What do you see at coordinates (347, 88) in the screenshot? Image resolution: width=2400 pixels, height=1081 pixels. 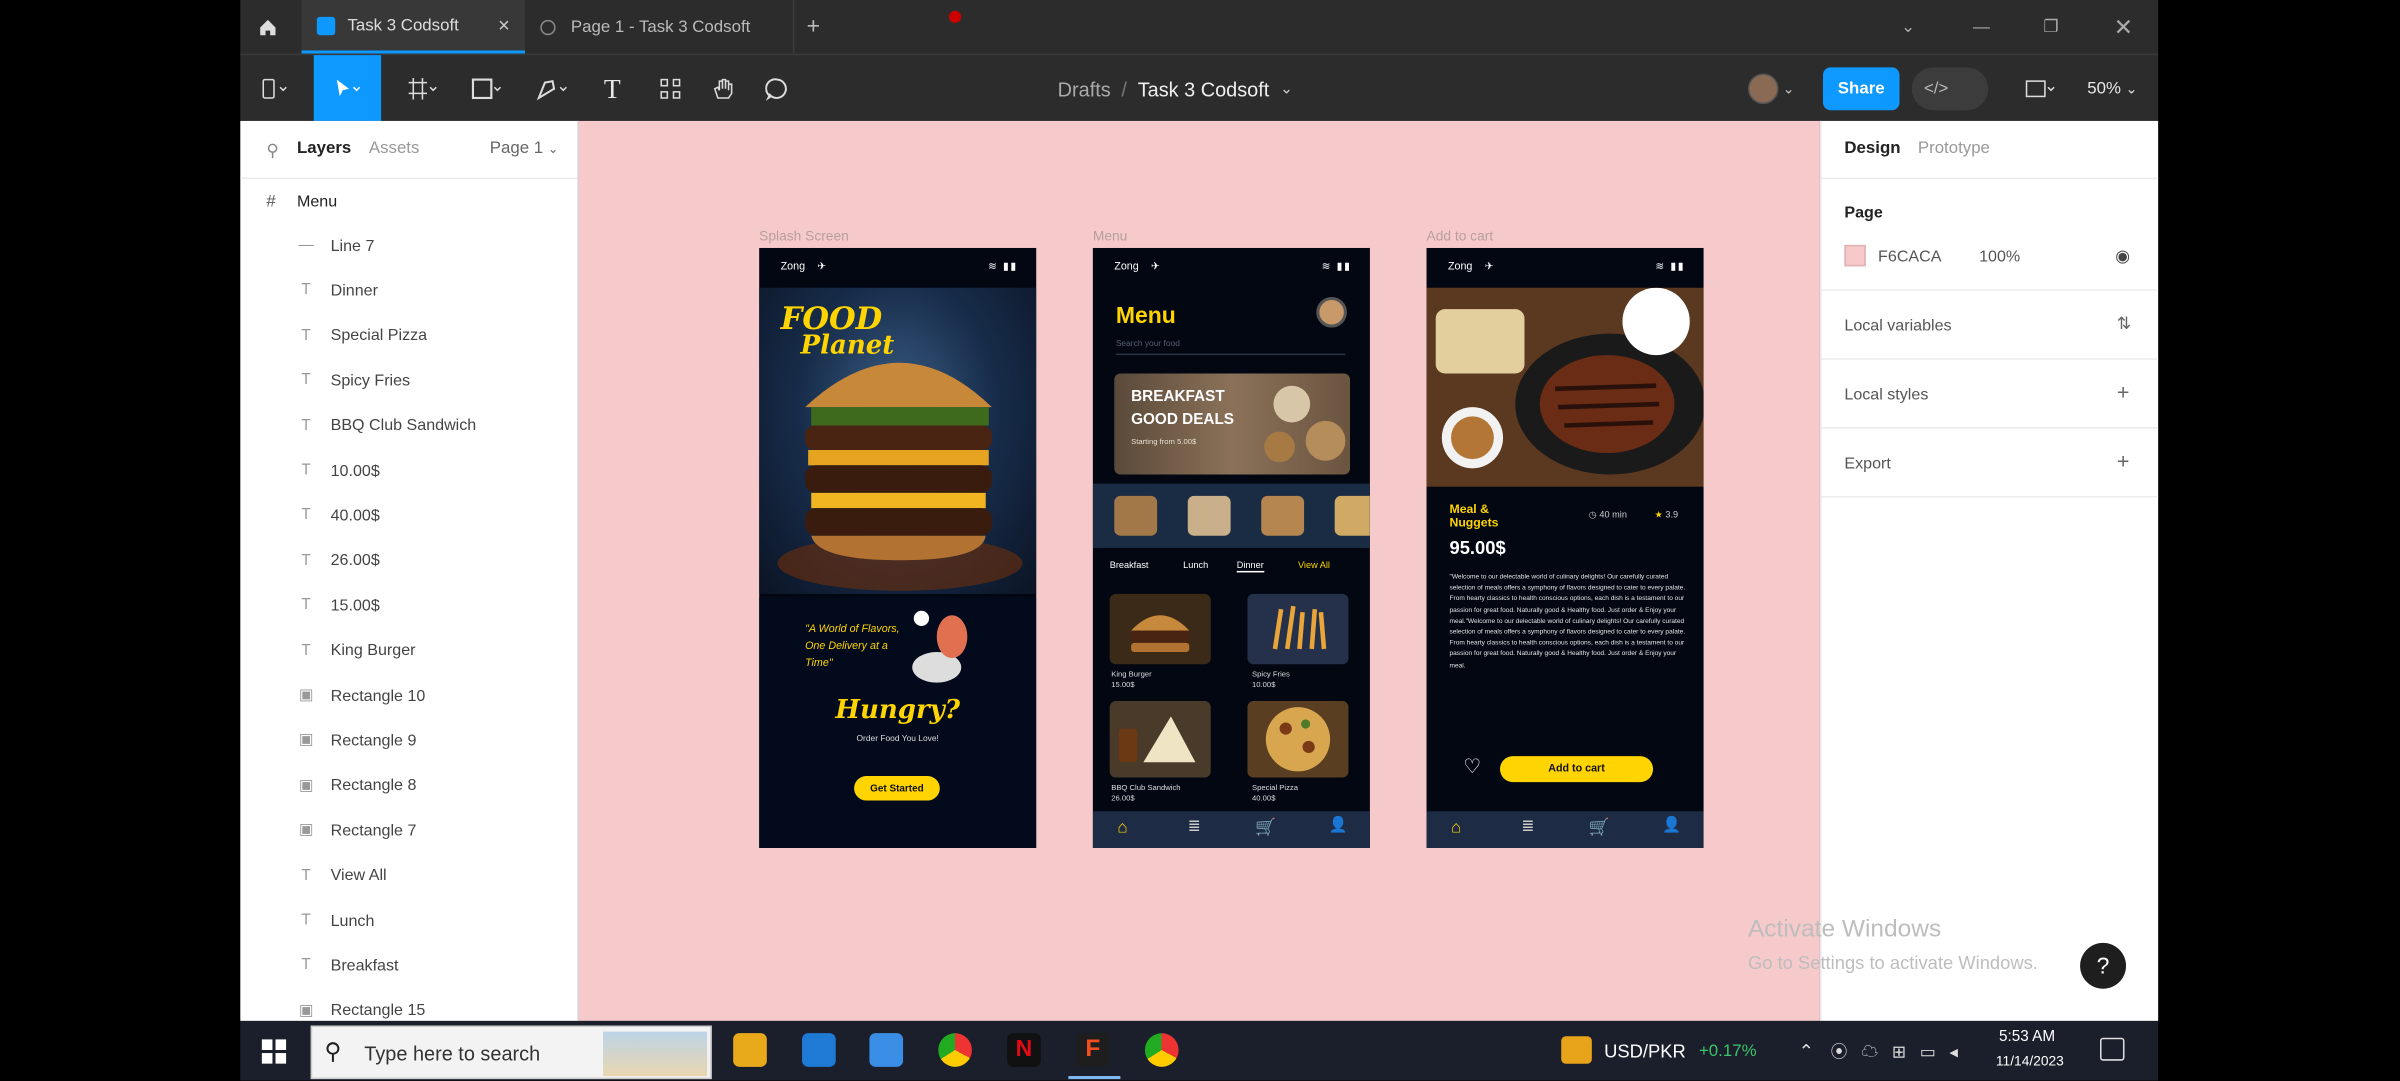 I see `move-tool-icon` at bounding box center [347, 88].